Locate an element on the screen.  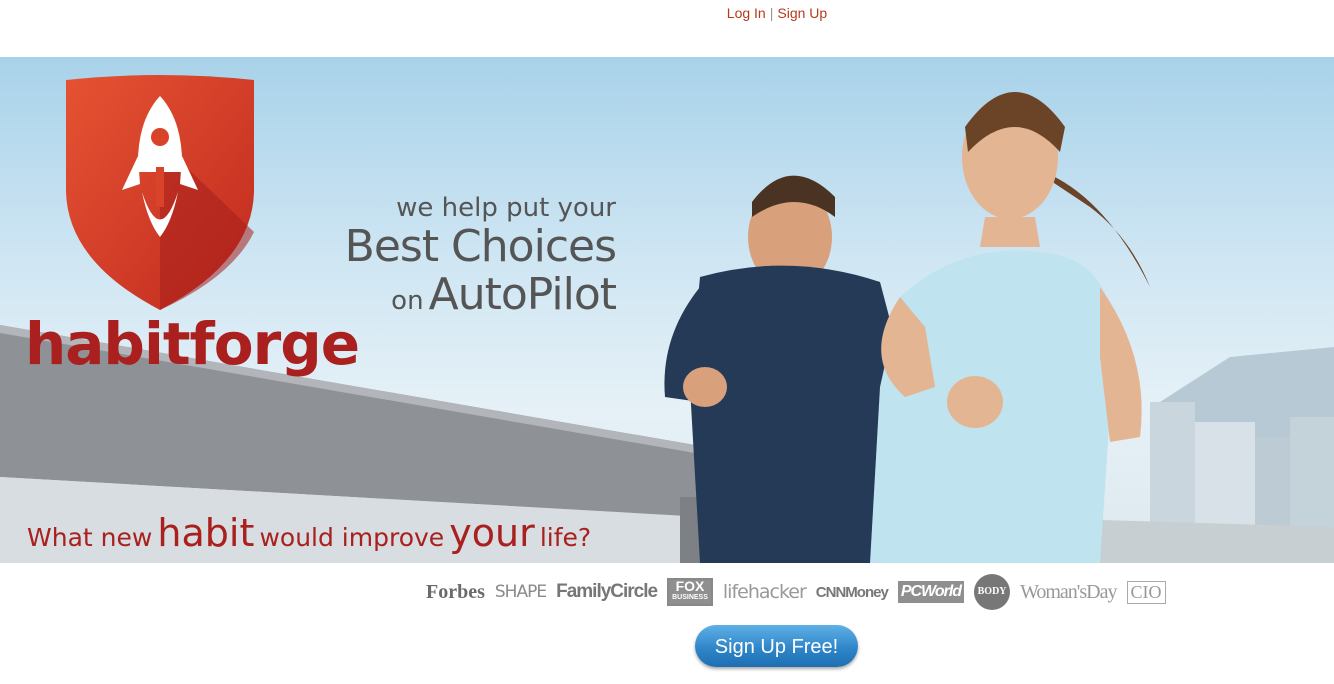
press-cnnmoney: CNNMoney is located at coordinates (852, 592).